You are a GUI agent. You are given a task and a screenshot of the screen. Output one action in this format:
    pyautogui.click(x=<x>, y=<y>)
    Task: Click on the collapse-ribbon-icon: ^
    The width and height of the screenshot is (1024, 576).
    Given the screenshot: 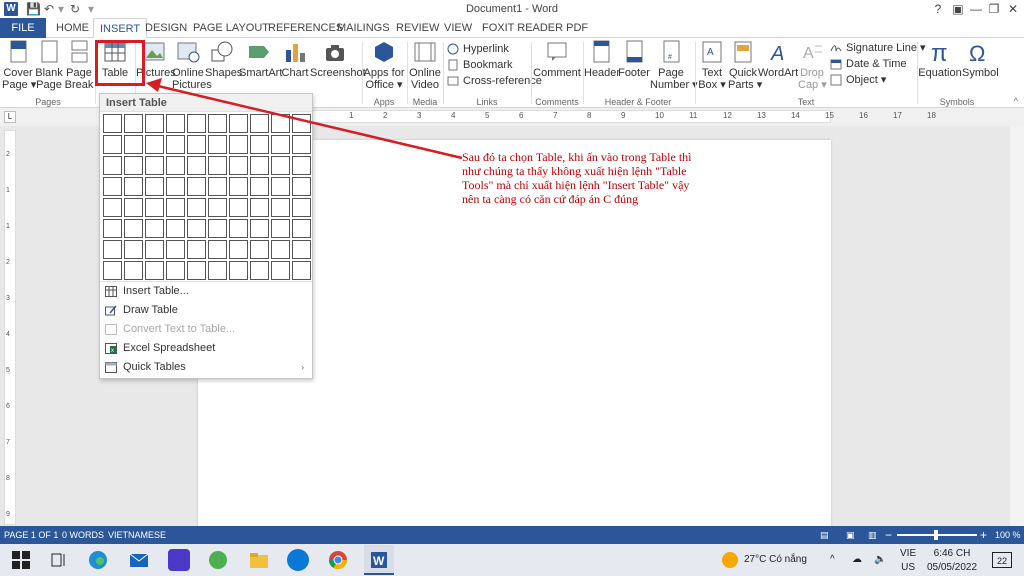 What is the action you would take?
    pyautogui.click(x=1016, y=101)
    